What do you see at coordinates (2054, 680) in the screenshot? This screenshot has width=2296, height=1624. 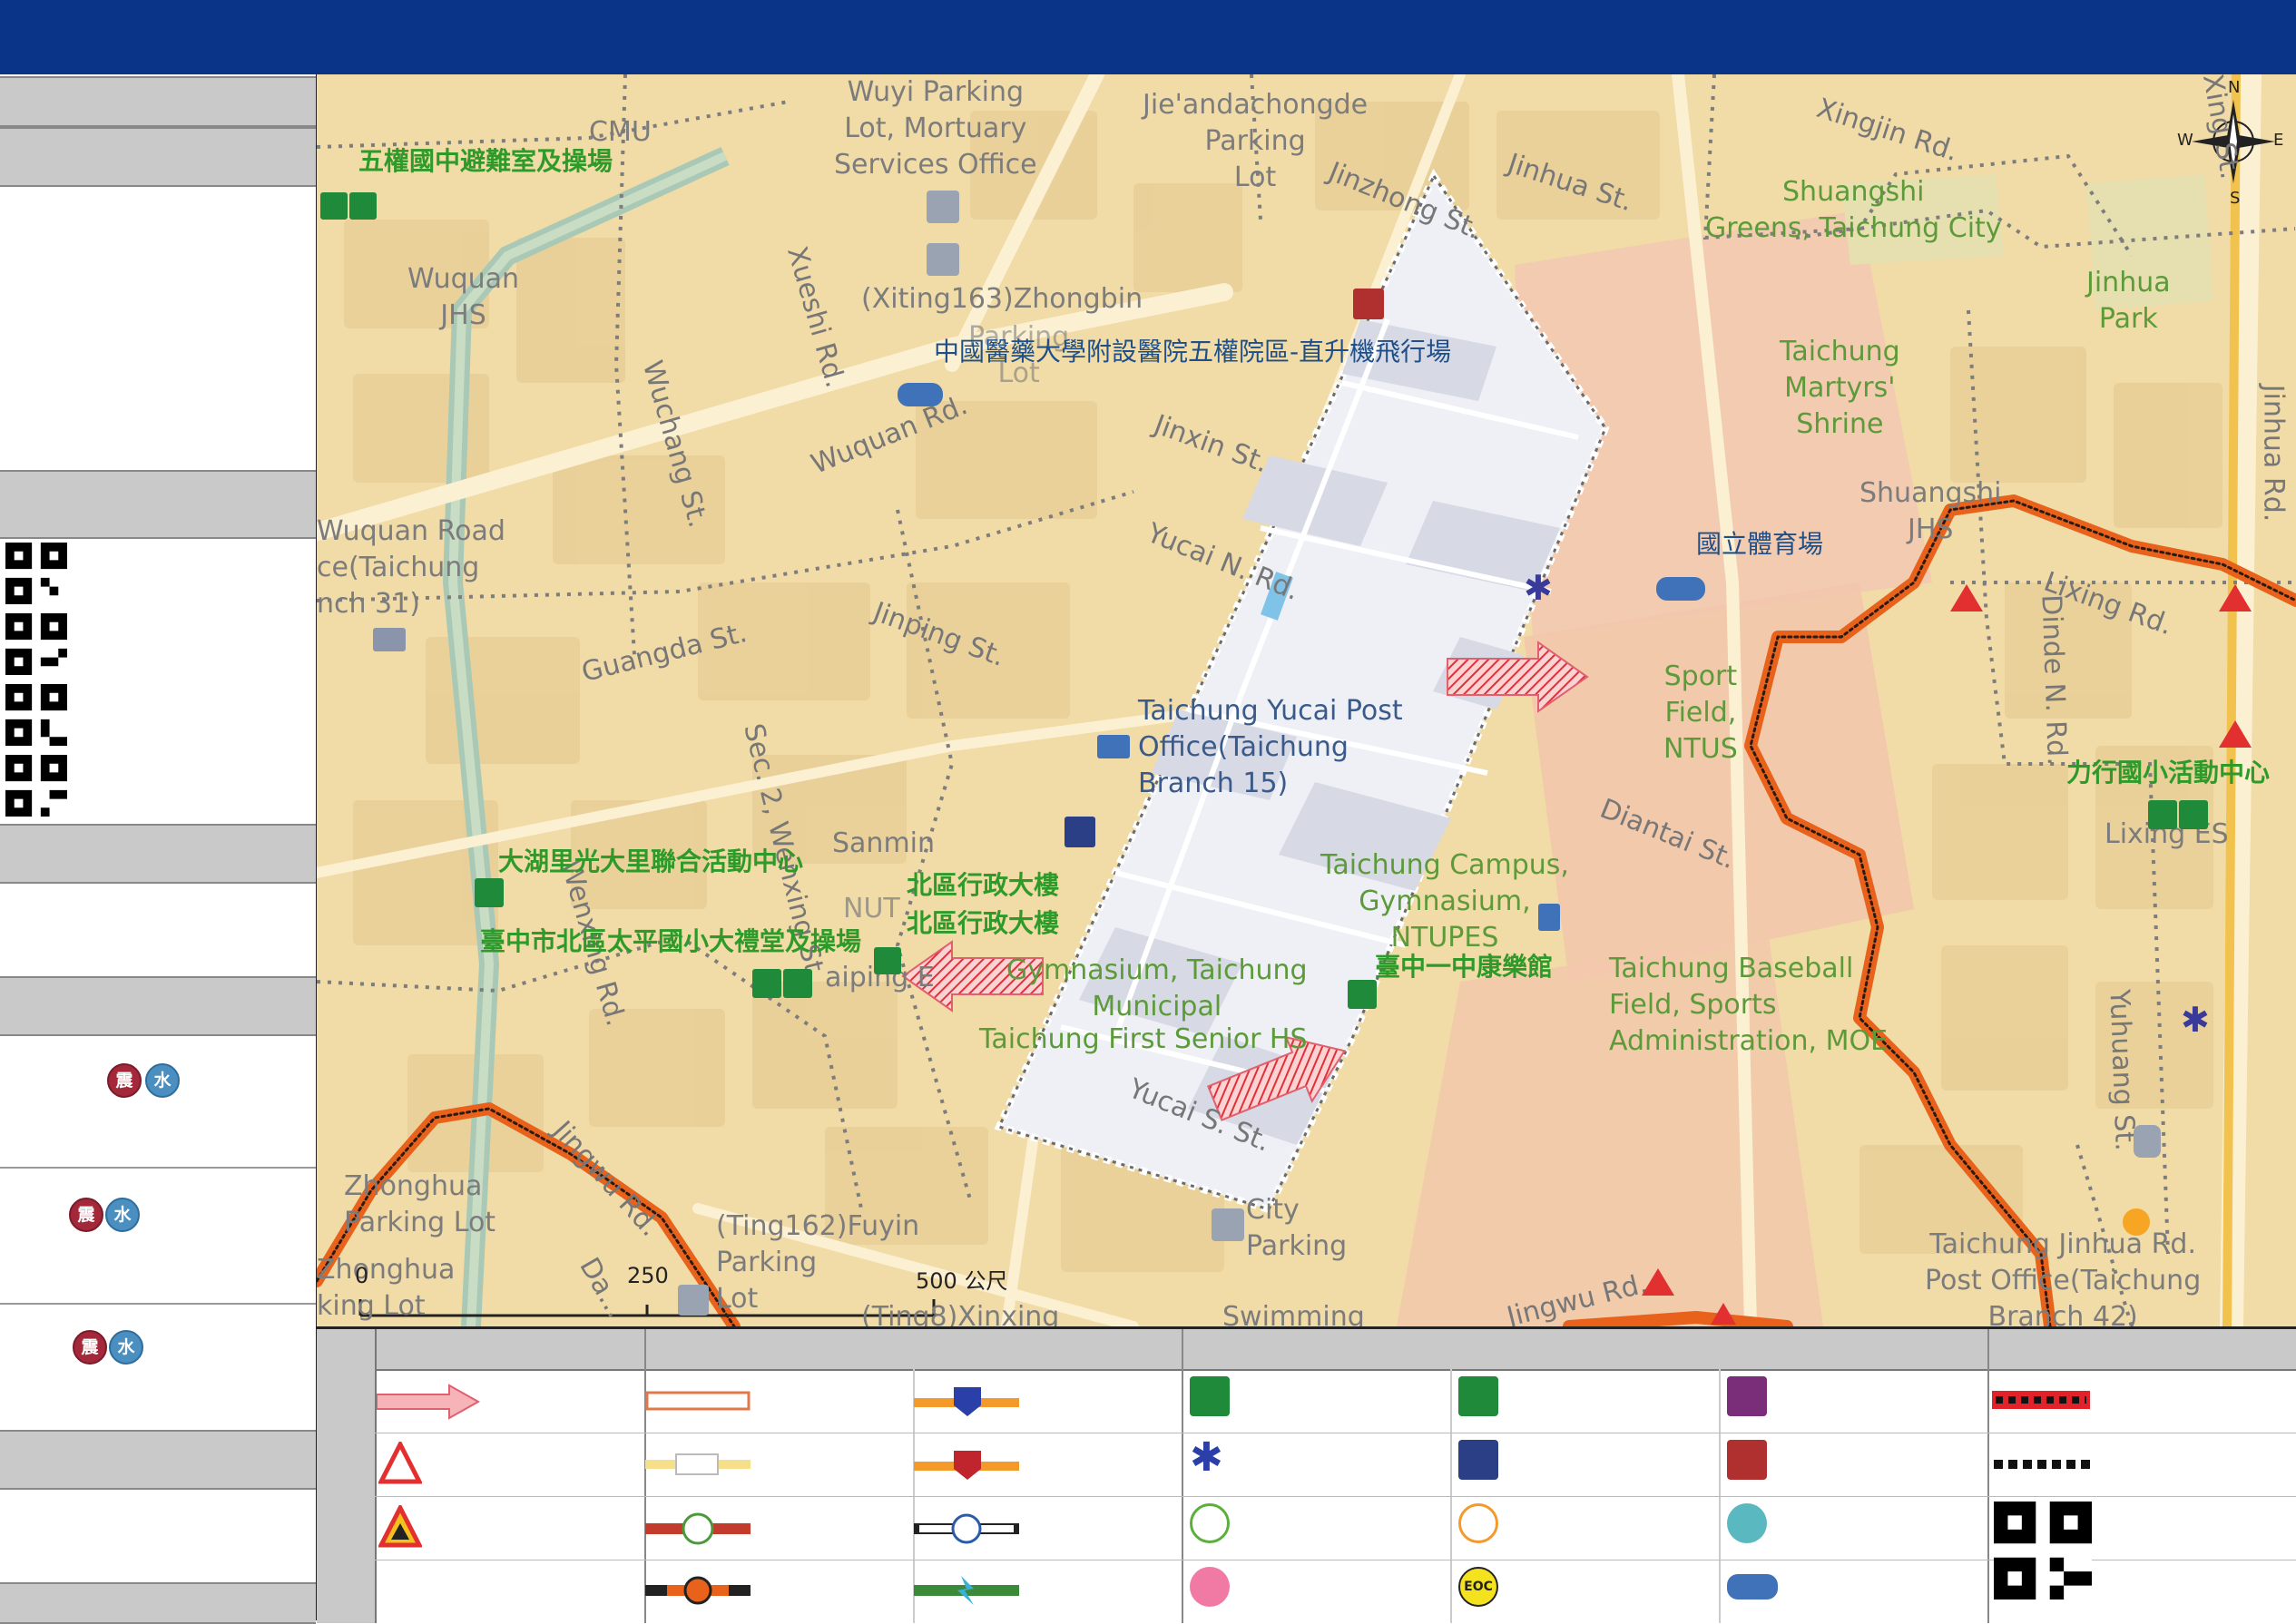 I see `street-dinde-n: Dinde N. Rd.` at bounding box center [2054, 680].